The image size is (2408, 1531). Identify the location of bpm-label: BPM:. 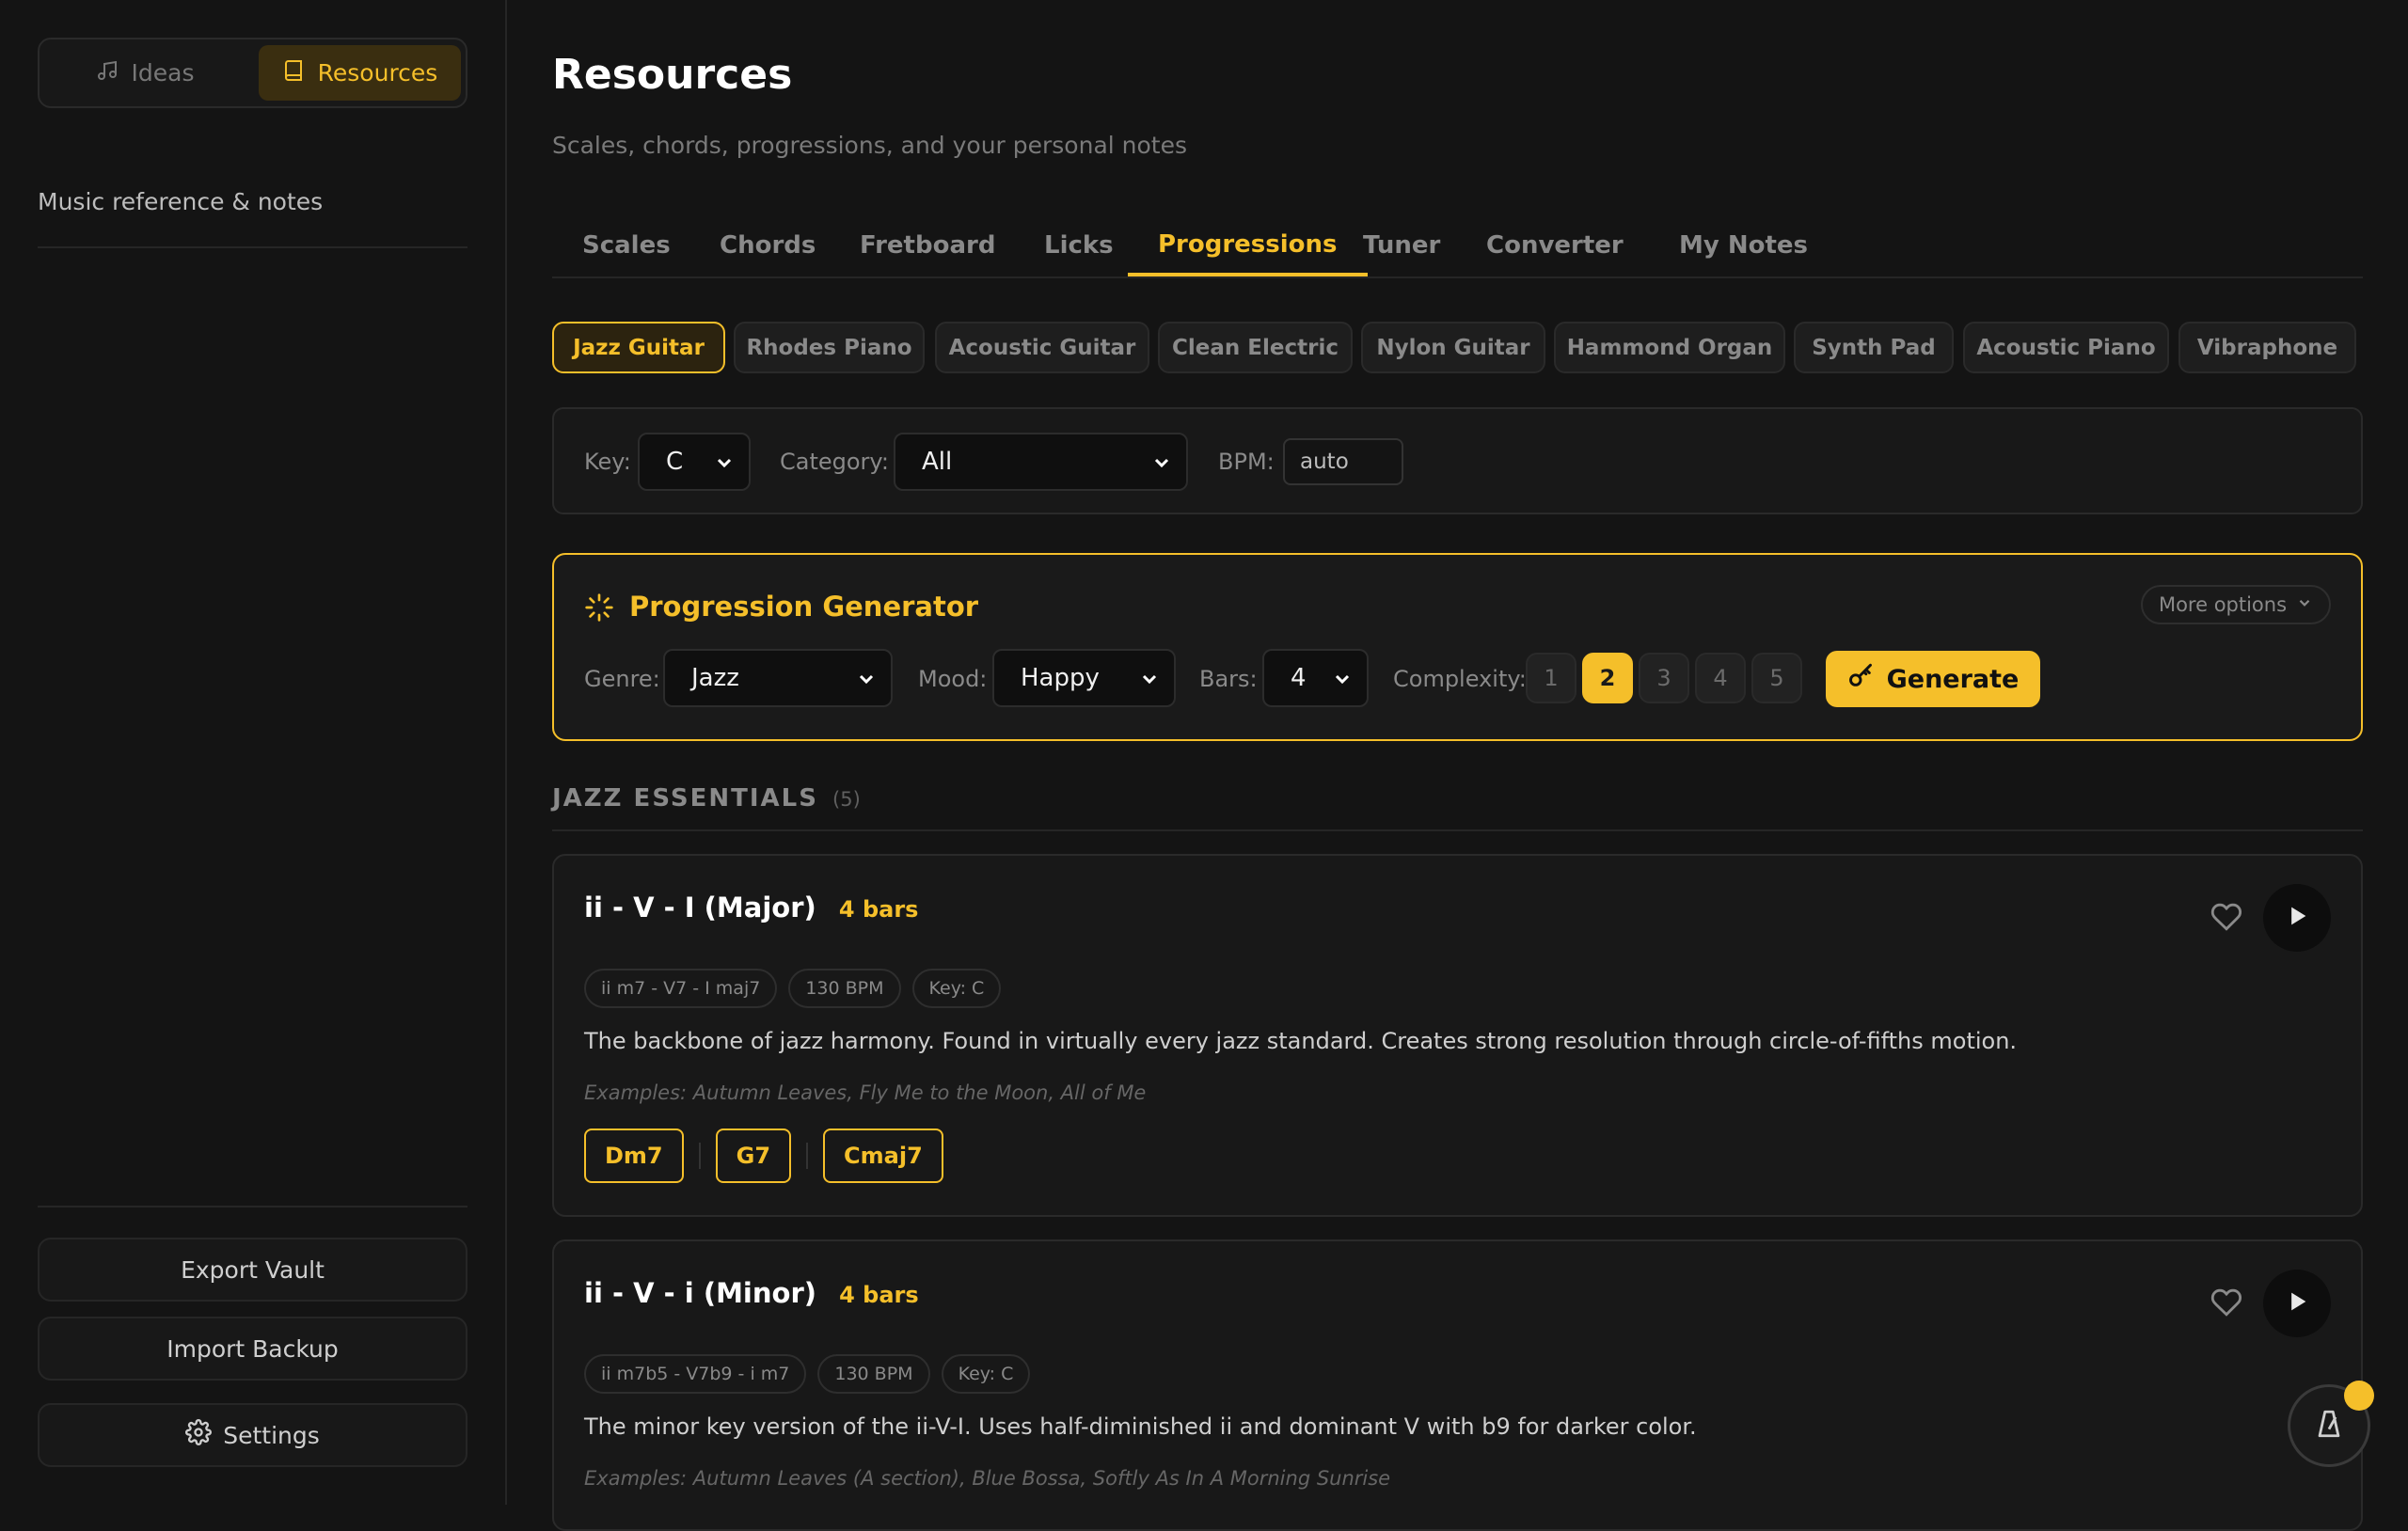
(1247, 462).